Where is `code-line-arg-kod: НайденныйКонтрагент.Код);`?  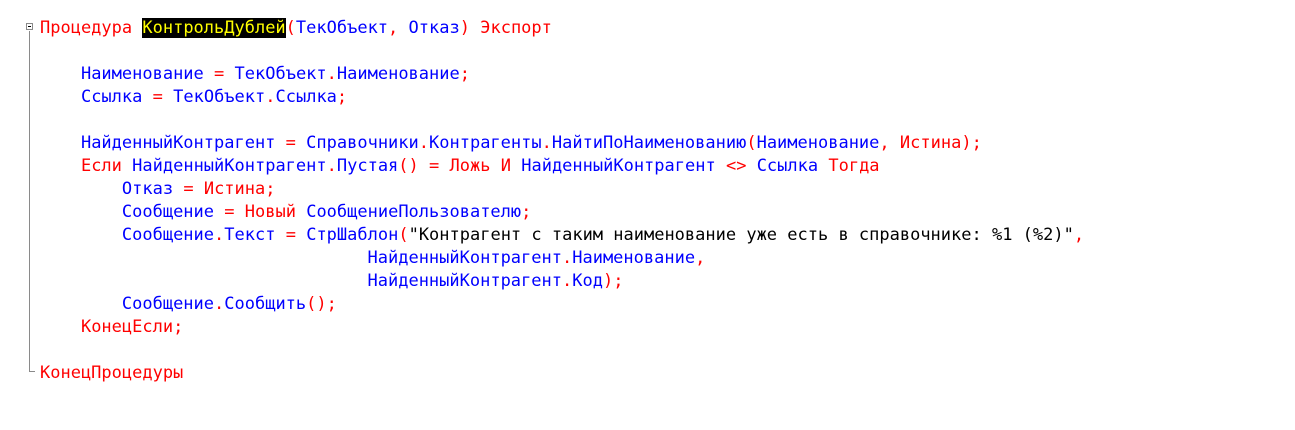 code-line-arg-kod: НайденныйКонтрагент.Код); is located at coordinates (332, 281).